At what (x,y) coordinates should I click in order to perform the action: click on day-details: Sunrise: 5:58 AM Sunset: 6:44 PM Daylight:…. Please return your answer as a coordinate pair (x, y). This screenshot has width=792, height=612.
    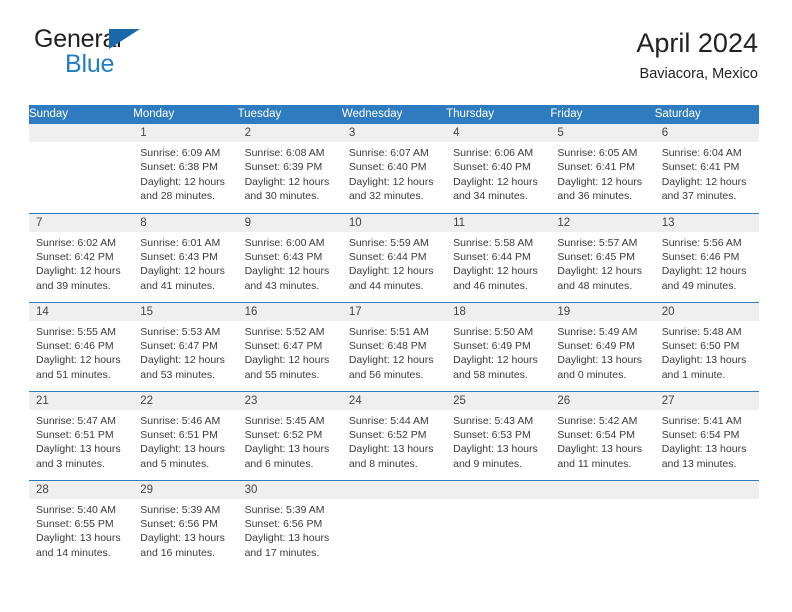
    Looking at the image, I should click on (498, 263).